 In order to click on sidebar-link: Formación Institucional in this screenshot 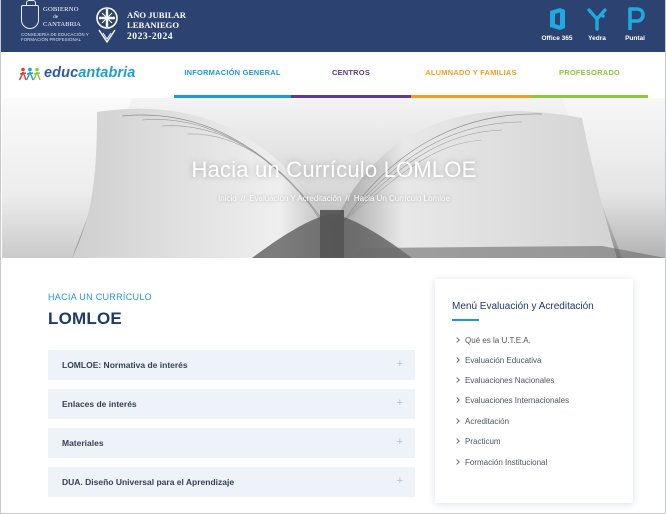, I will do `click(501, 462)`.